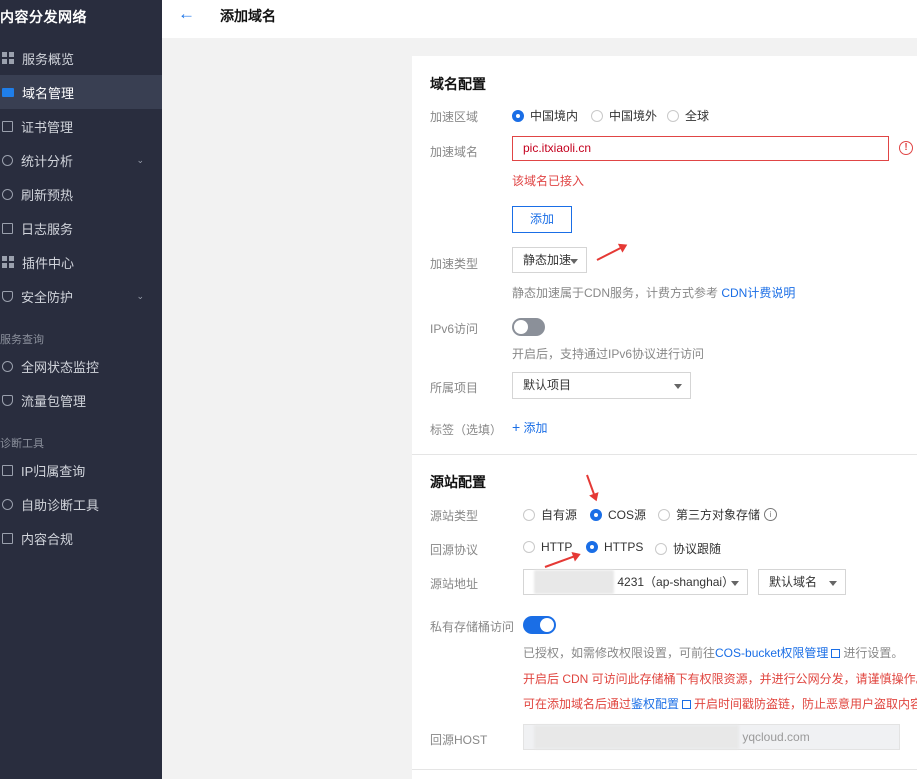 Image resolution: width=917 pixels, height=779 pixels. What do you see at coordinates (459, 740) in the screenshot?
I see `origin-host-label: 回源HOST` at bounding box center [459, 740].